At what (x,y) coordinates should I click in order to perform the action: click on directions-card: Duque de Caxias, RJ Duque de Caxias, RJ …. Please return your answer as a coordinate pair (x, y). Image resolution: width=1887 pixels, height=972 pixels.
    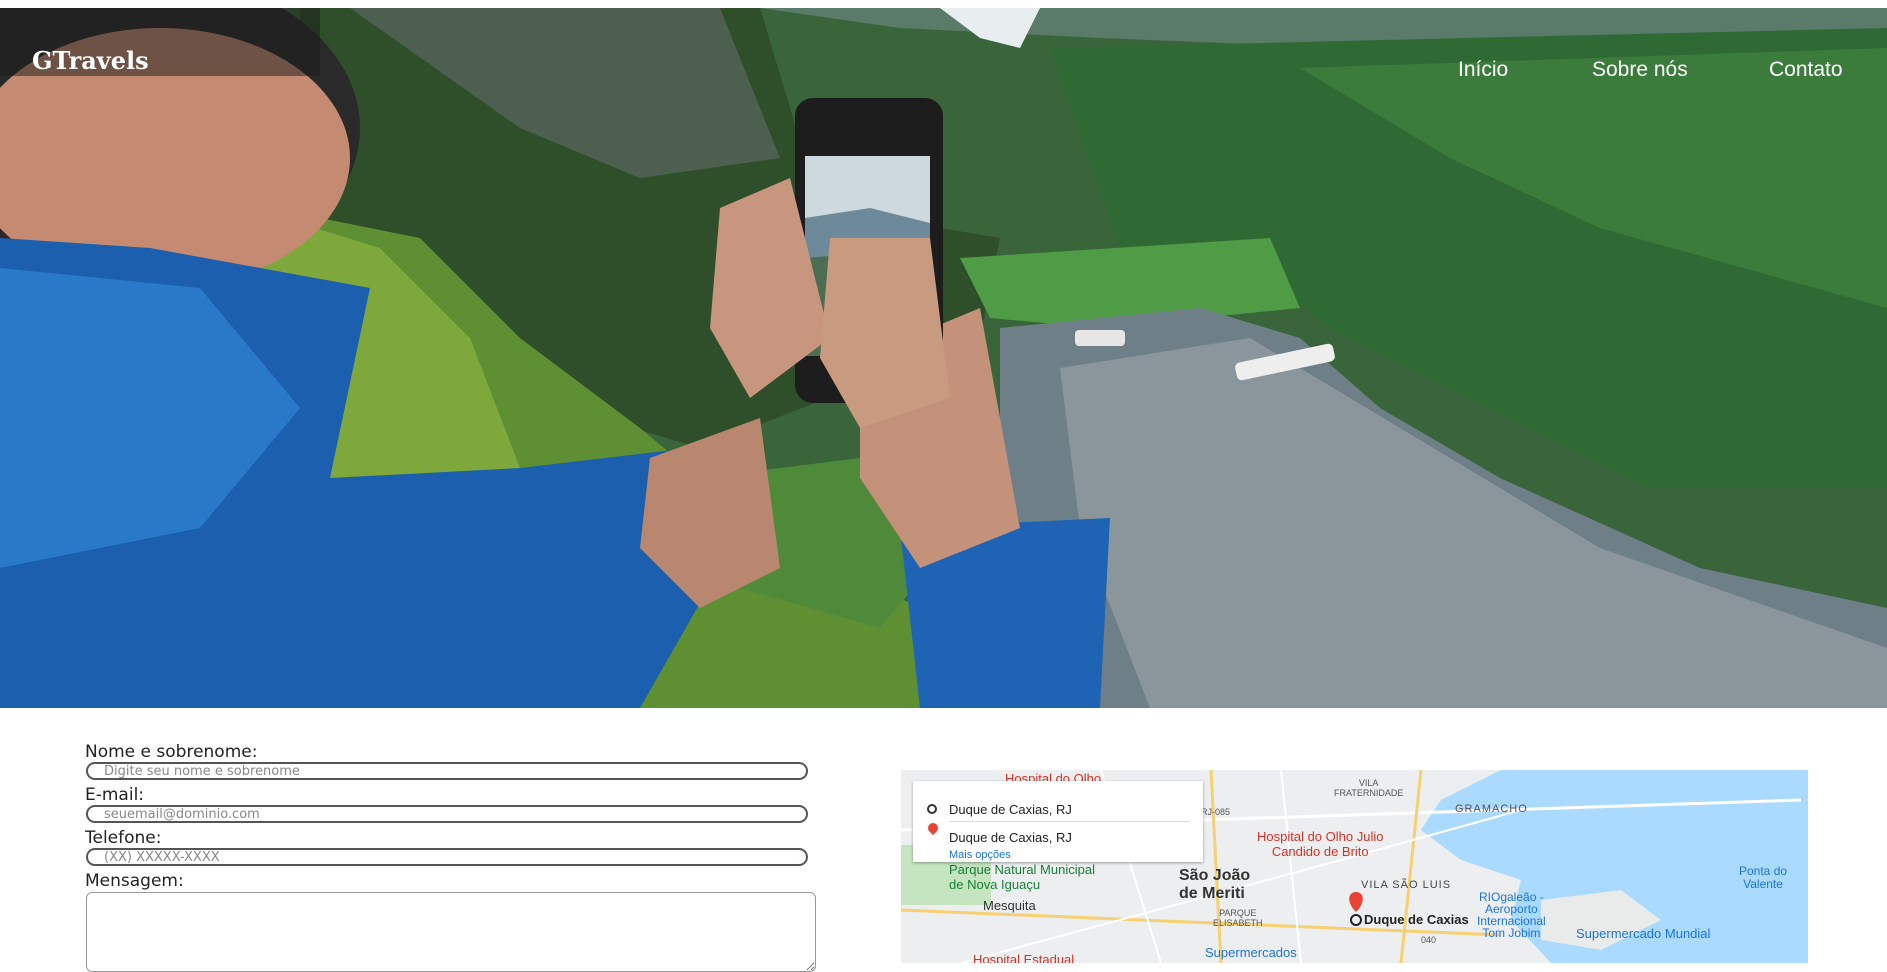
    Looking at the image, I should click on (1058, 821).